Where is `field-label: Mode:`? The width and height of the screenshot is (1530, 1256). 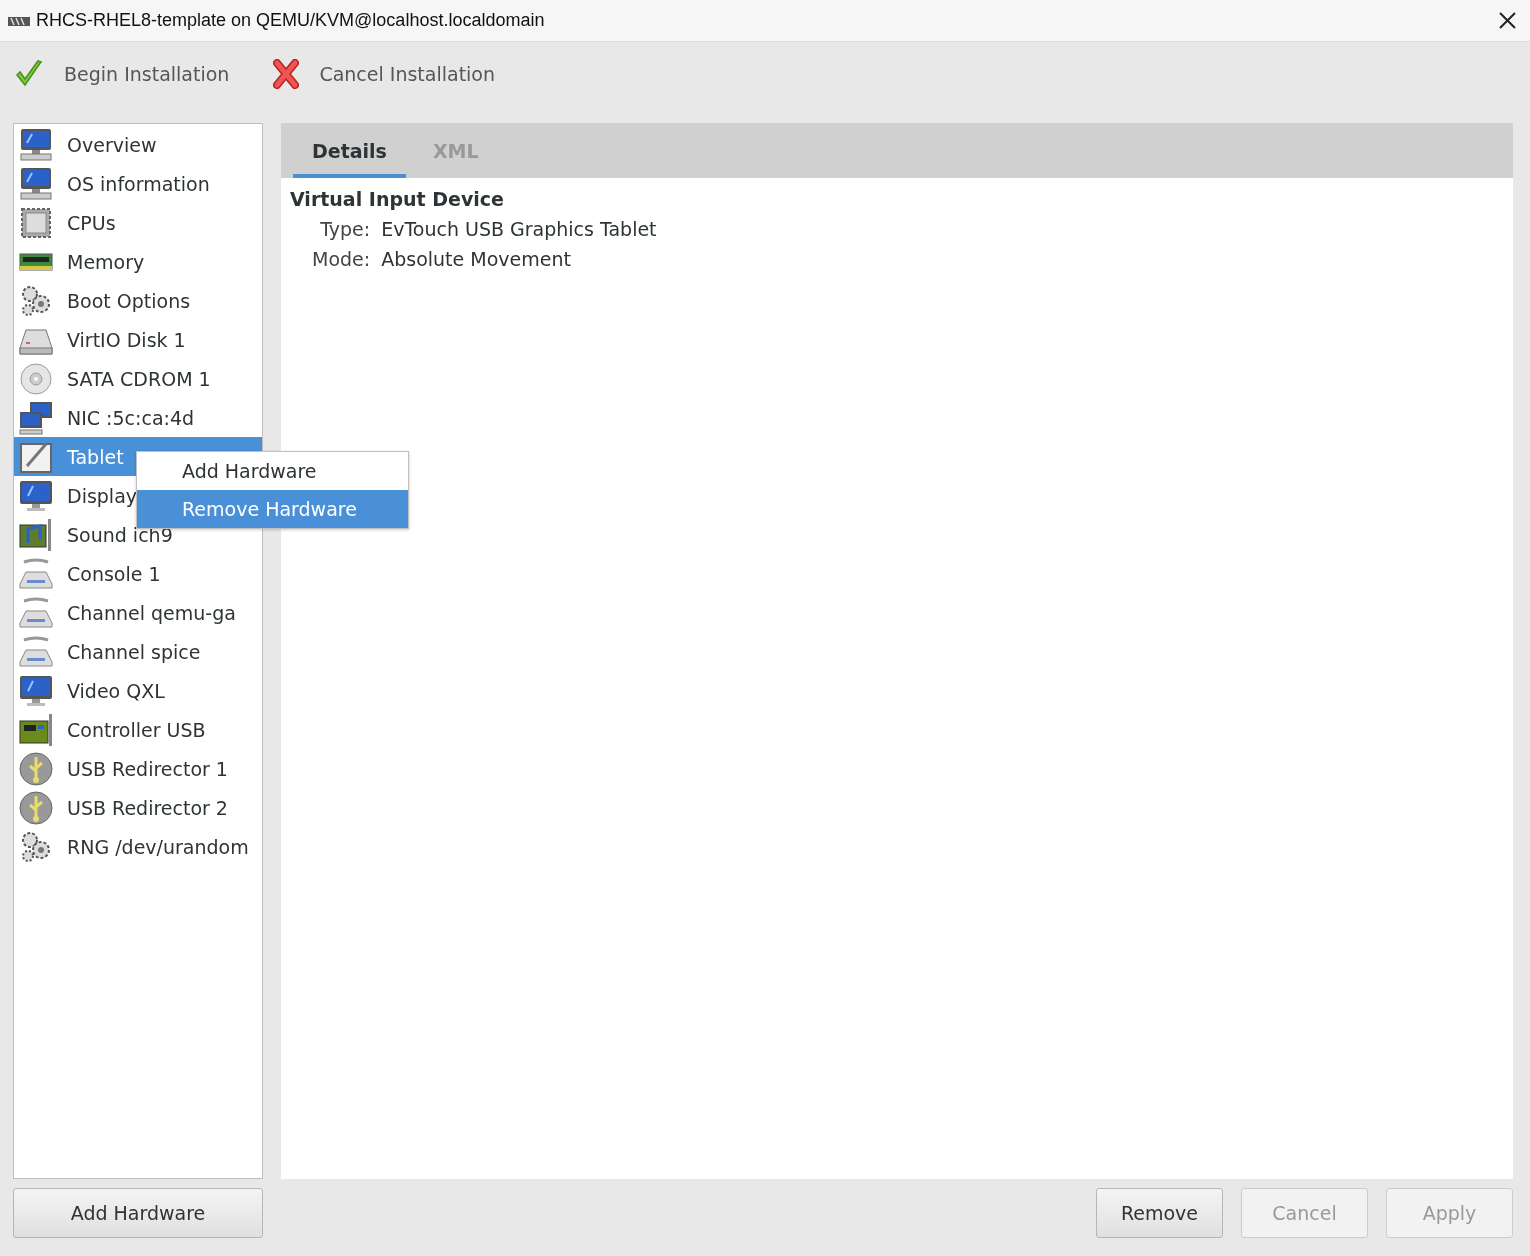 field-label: Mode: is located at coordinates (341, 259).